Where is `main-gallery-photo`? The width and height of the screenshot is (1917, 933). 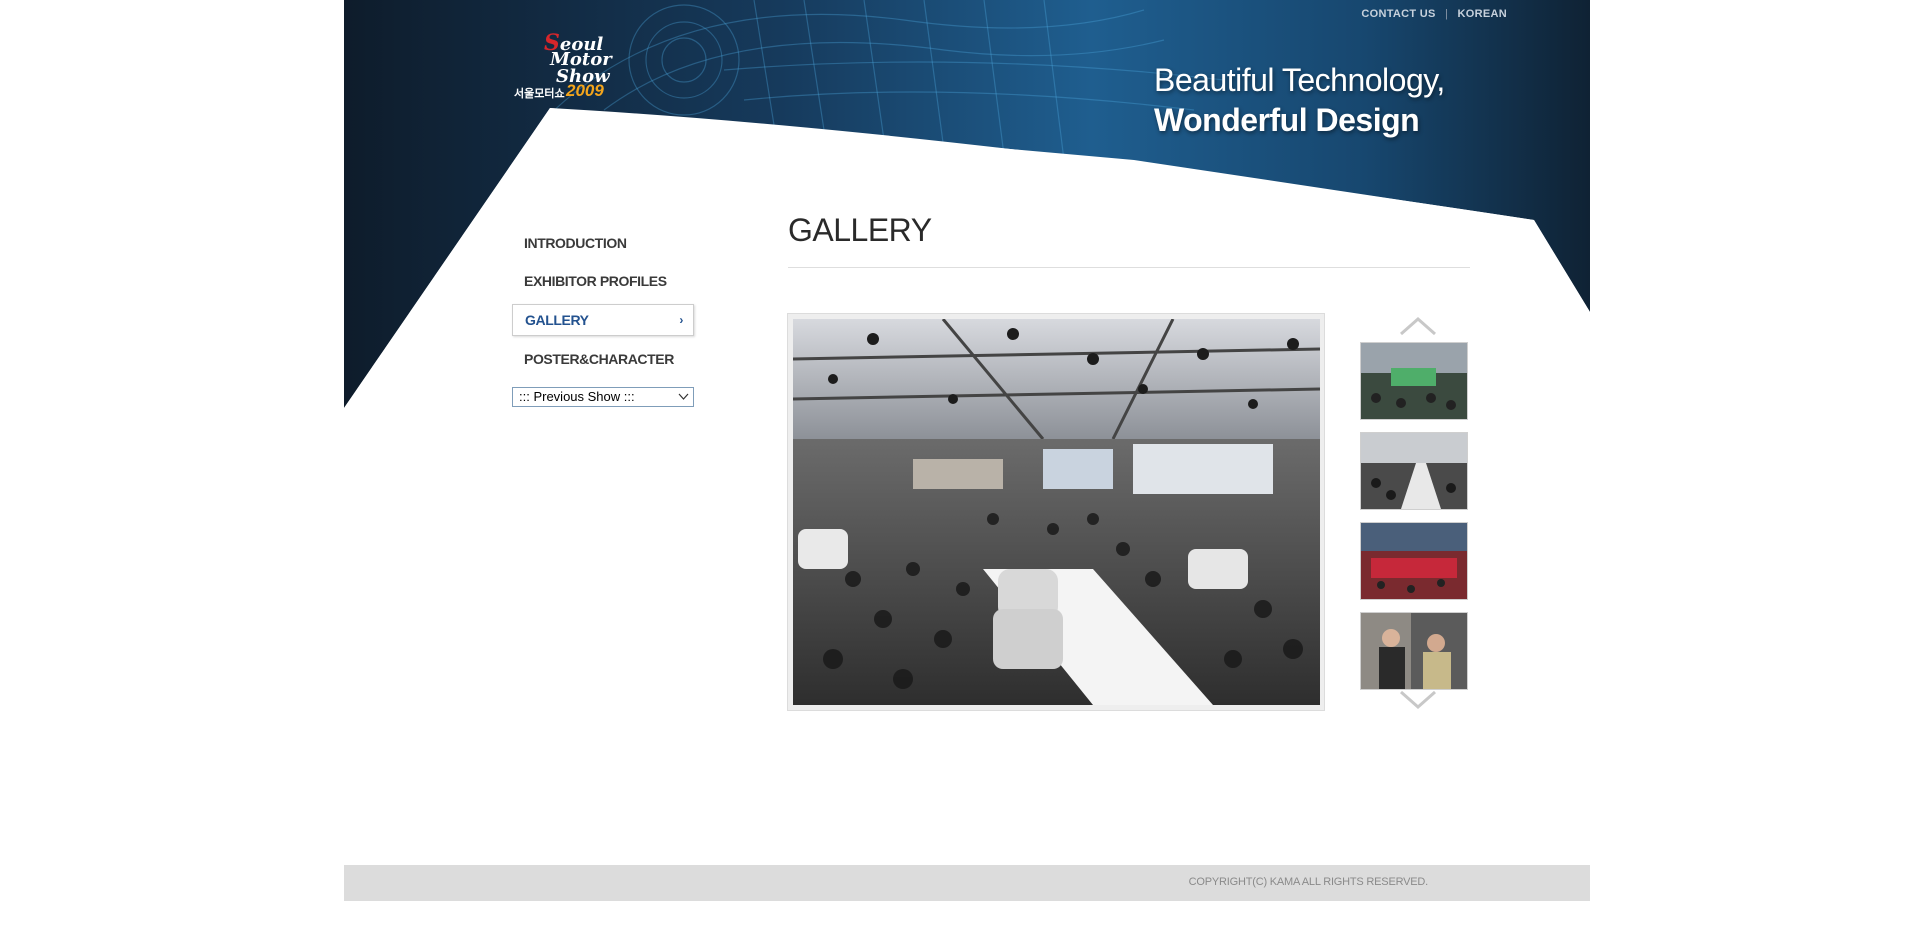 main-gallery-photo is located at coordinates (1056, 512).